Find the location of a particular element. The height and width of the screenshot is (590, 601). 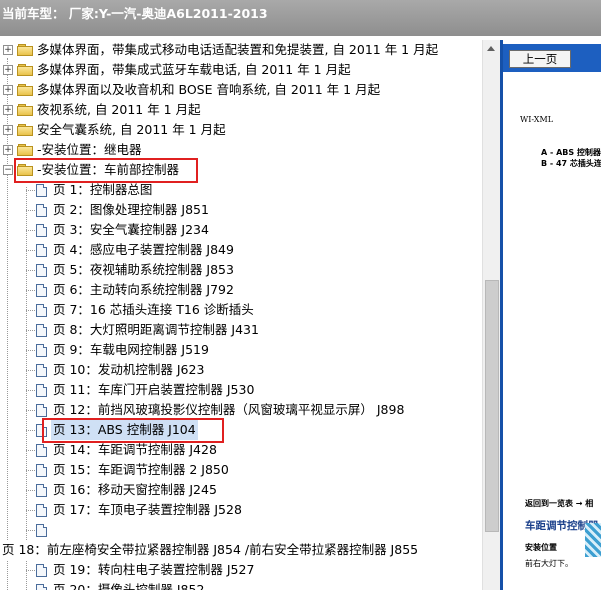

preview-return-link: 返回到一览表 → 相 is located at coordinates (559, 503).